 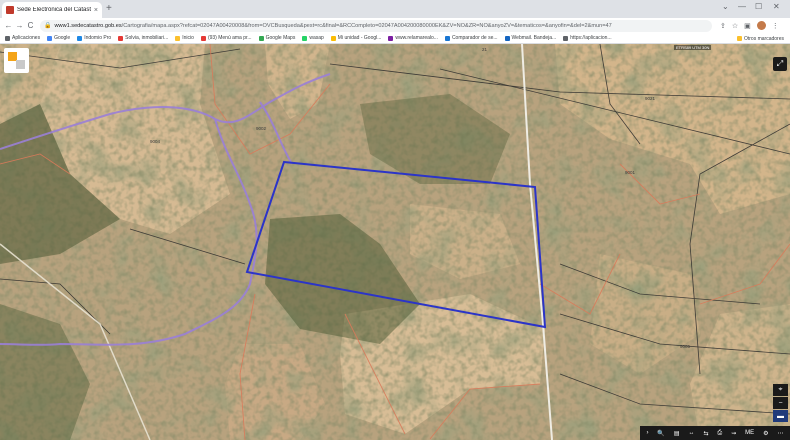 What do you see at coordinates (566, 38) in the screenshot?
I see `page-icon` at bounding box center [566, 38].